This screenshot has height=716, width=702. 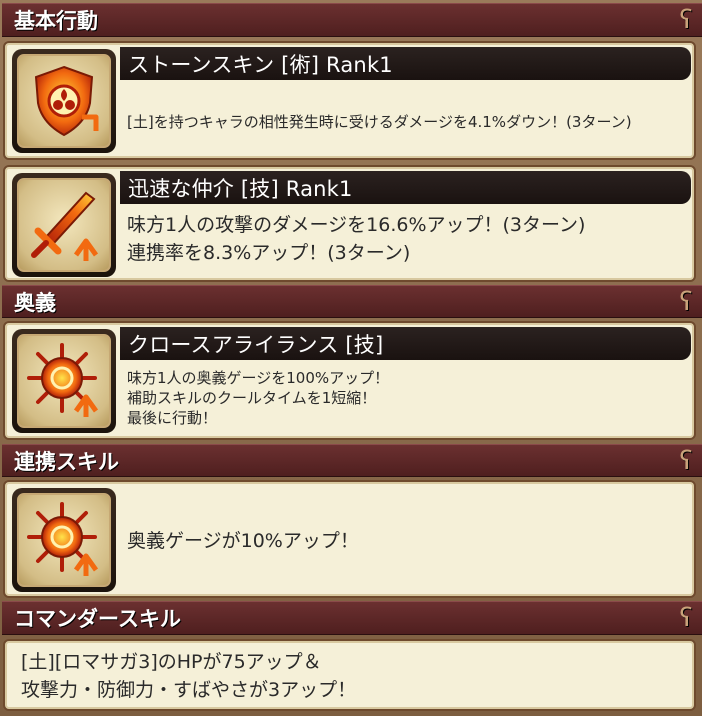 What do you see at coordinates (405, 187) in the screenshot?
I see `skill-title: 迅速な仲介 [技] Rank1` at bounding box center [405, 187].